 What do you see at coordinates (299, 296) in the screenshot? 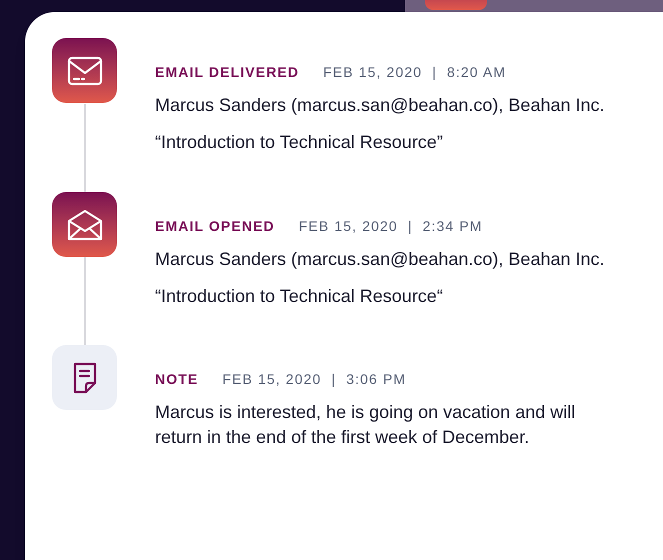
I see `event-text: “Introduction to Technical Resource“` at bounding box center [299, 296].